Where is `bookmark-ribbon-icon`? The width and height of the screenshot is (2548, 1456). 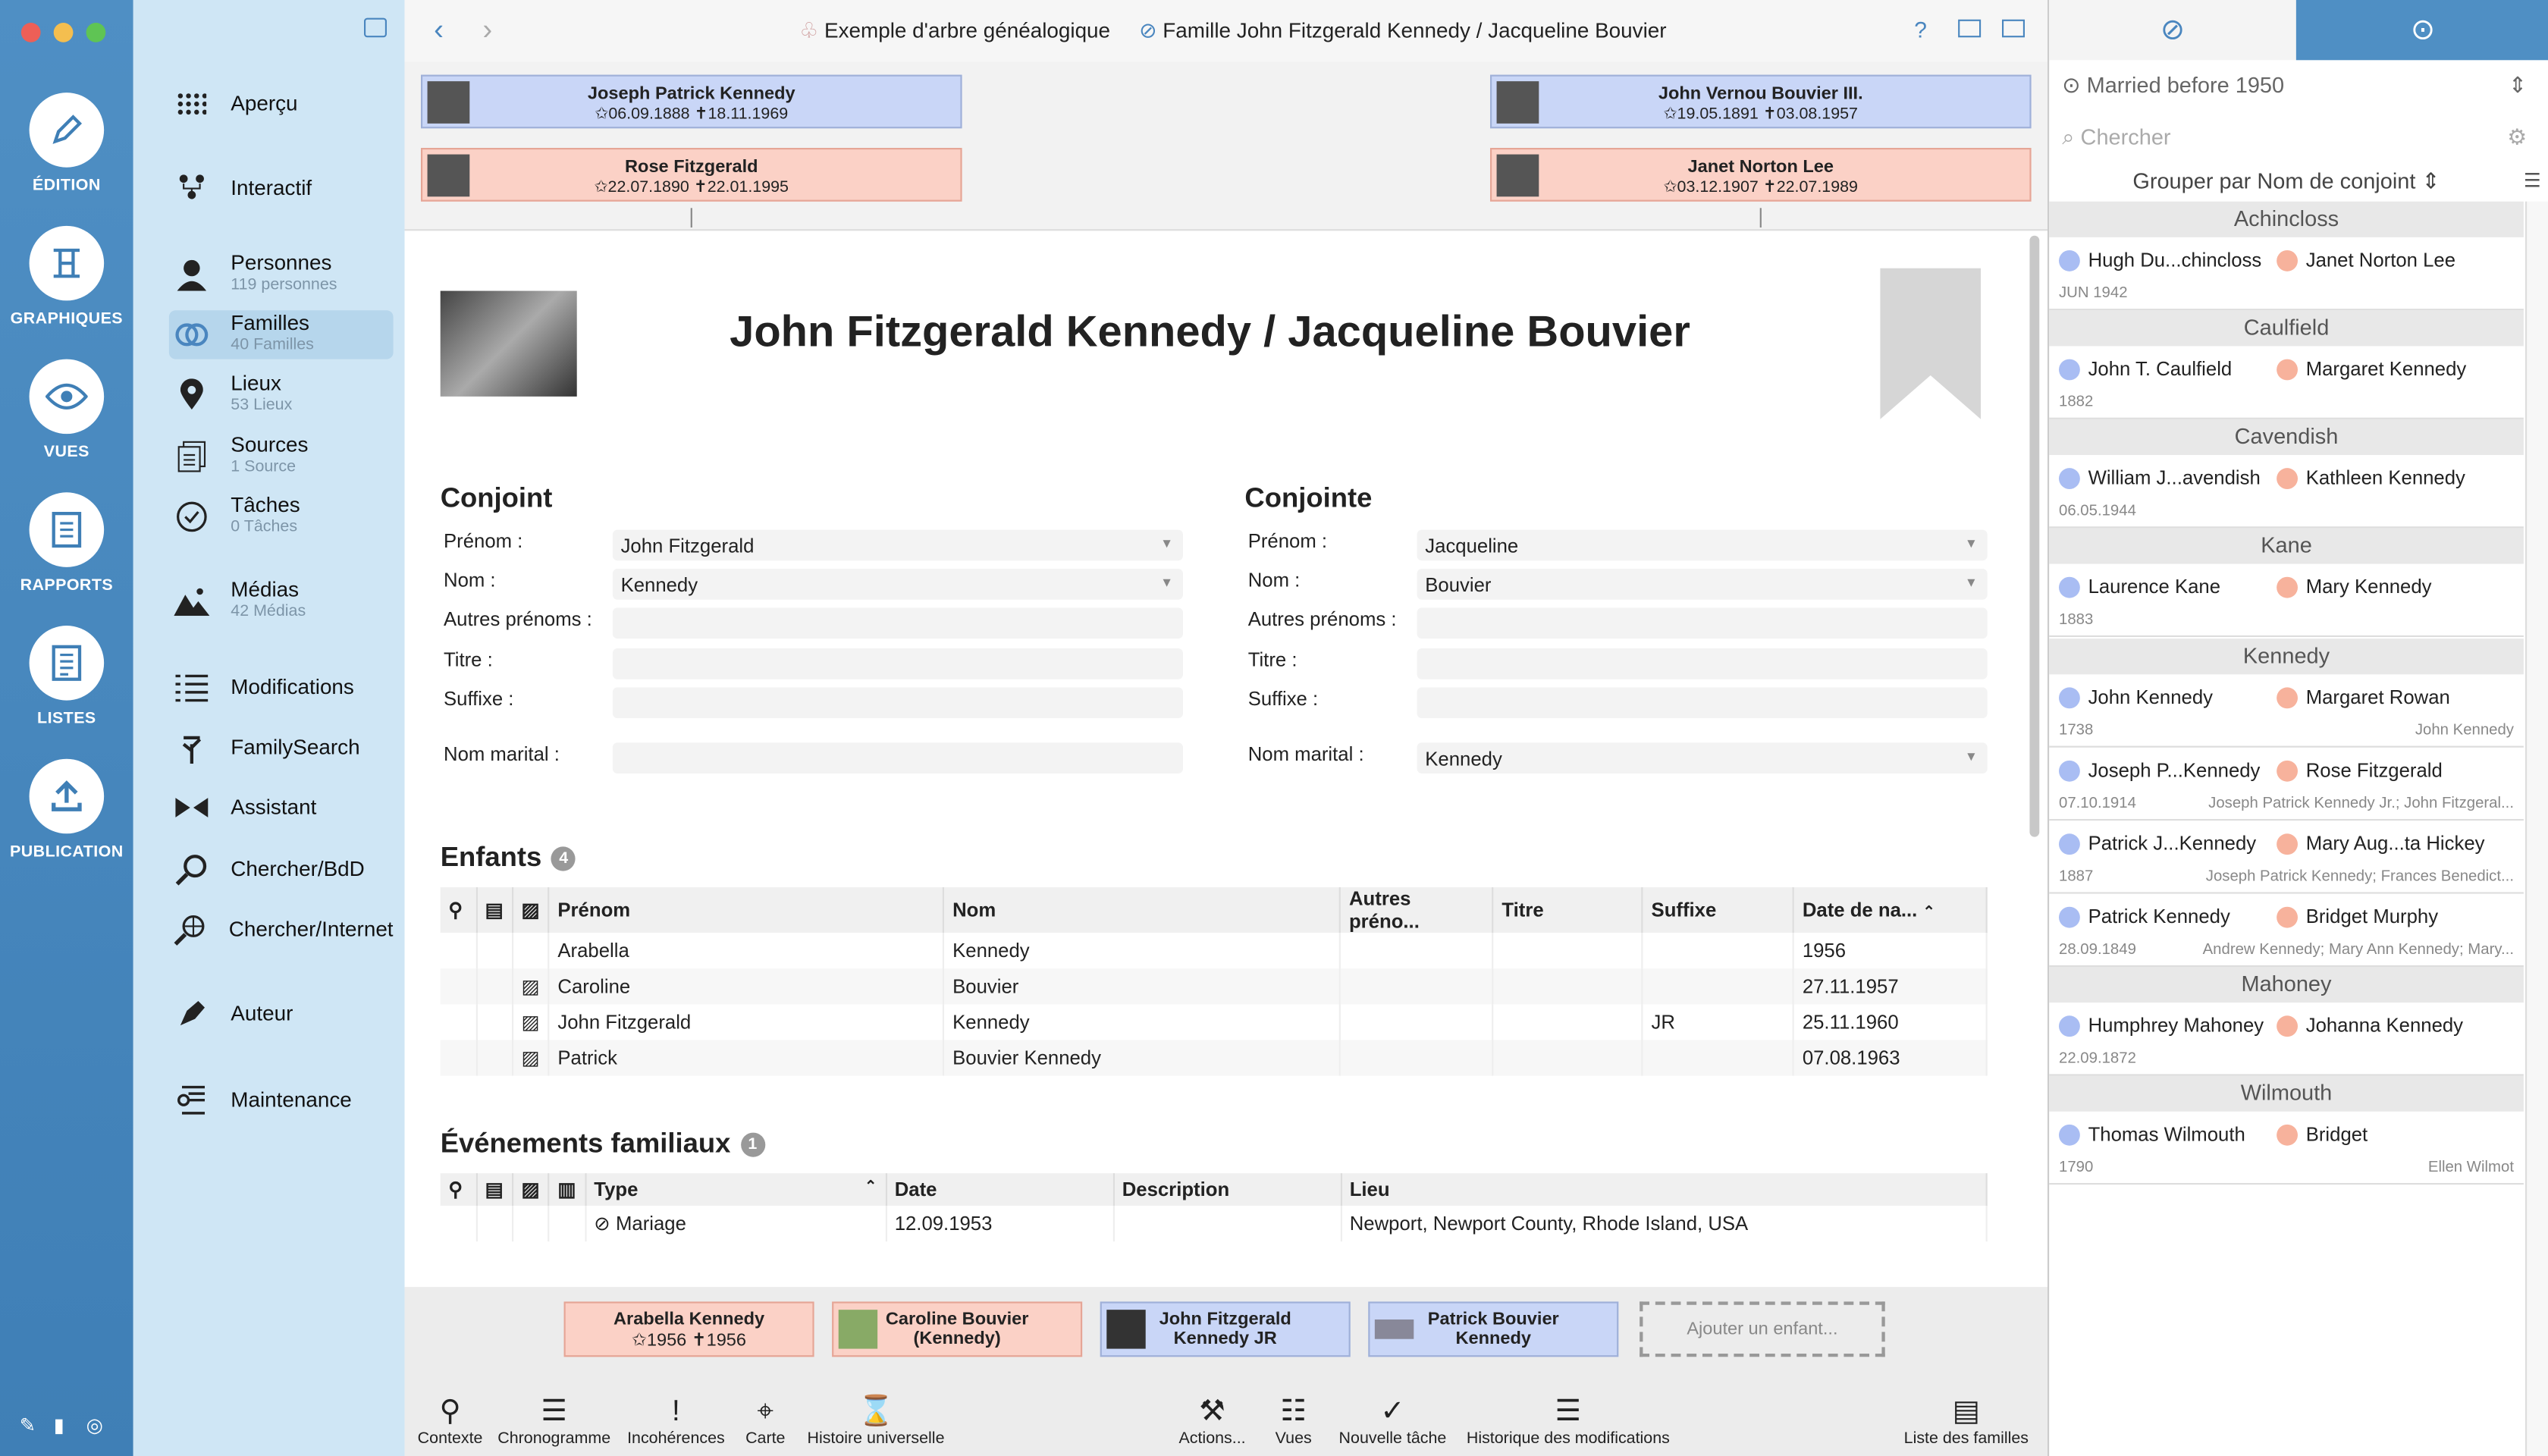
bookmark-ribbon-icon is located at coordinates (1931, 343).